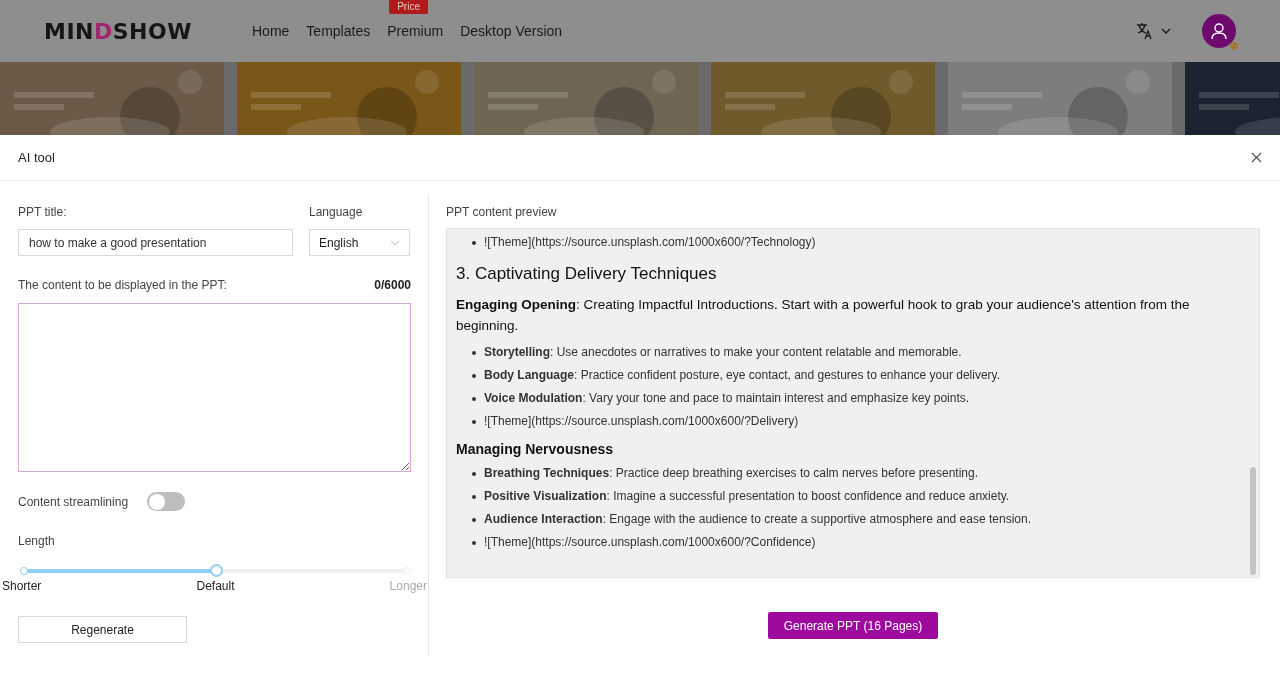 The width and height of the screenshot is (1280, 693). I want to click on status-dot, so click(1234, 46).